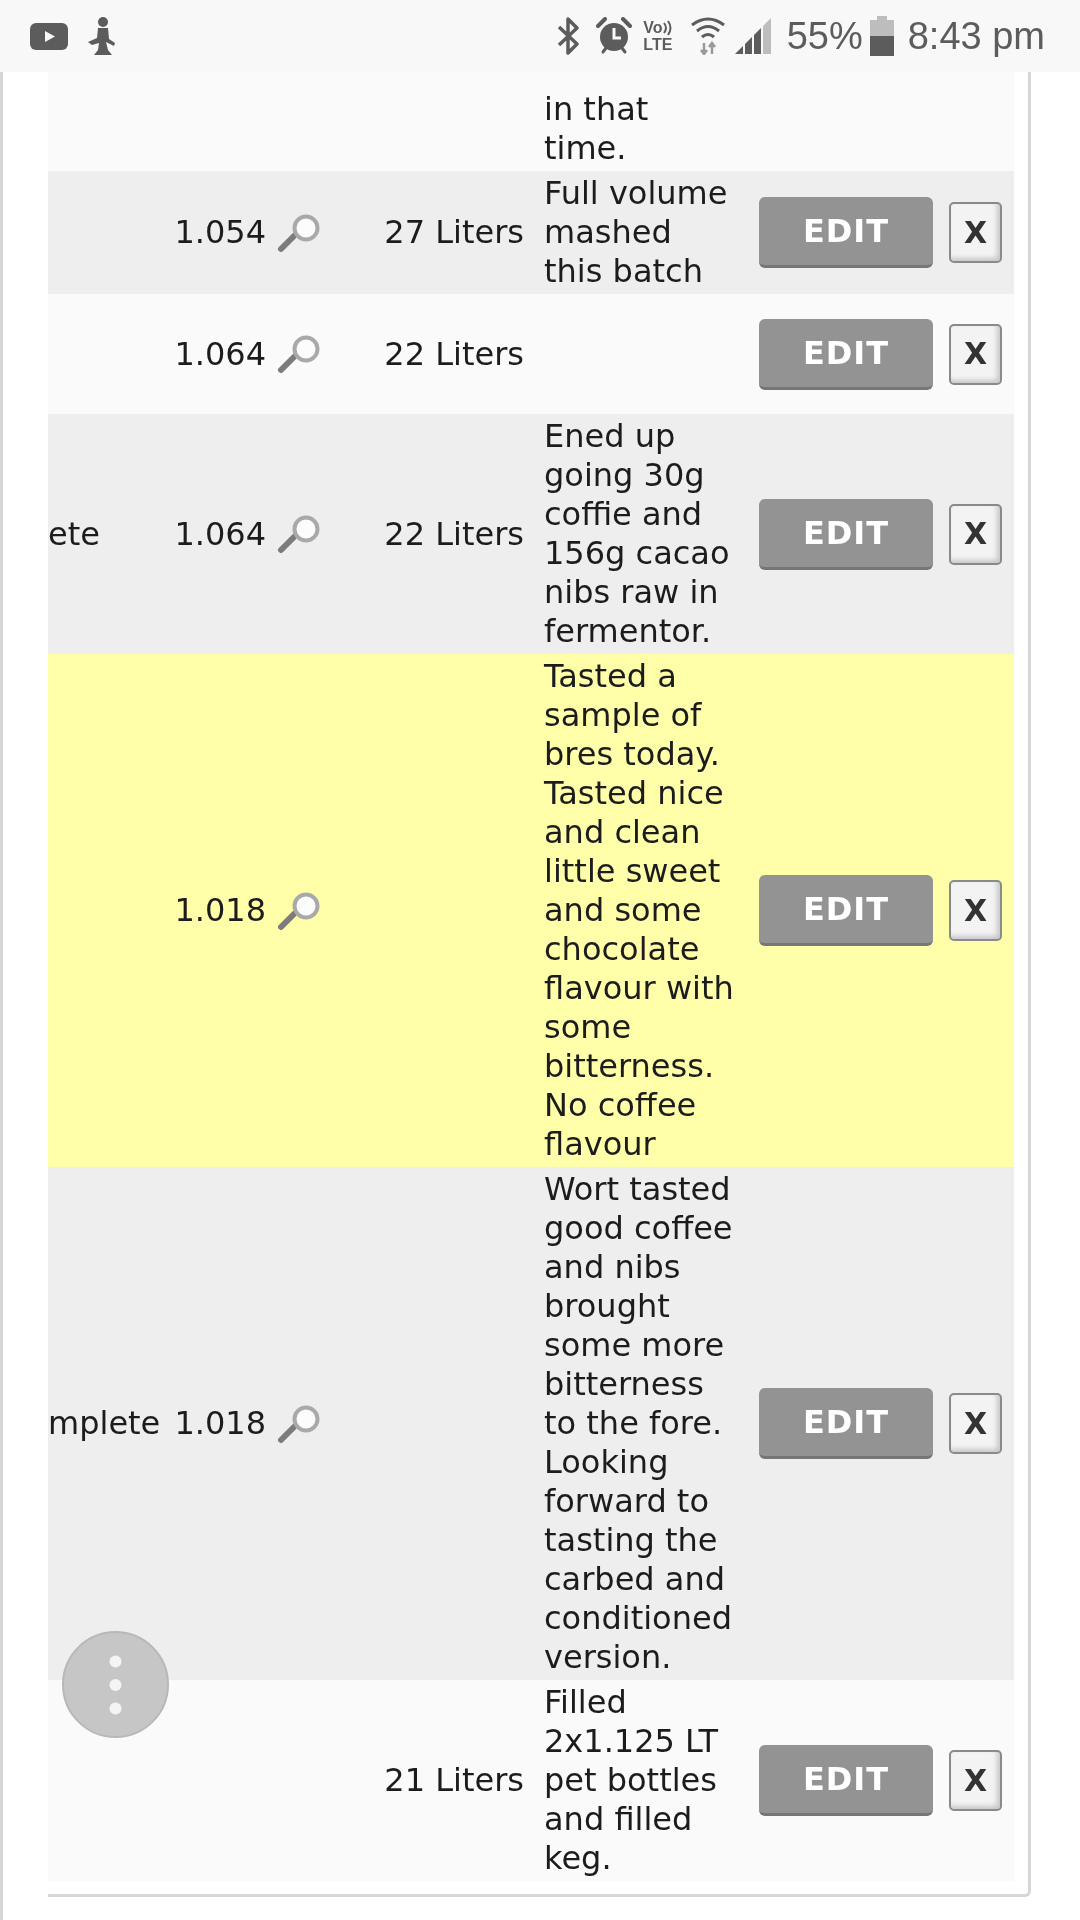 Image resolution: width=1080 pixels, height=1920 pixels. Describe the element at coordinates (638, 1423) in the screenshot. I see `note-text: Wort tasted good coffee and nibs brought some more bitterness to the fore. Looking forward to tasting the carbed and conditioned version.` at that location.